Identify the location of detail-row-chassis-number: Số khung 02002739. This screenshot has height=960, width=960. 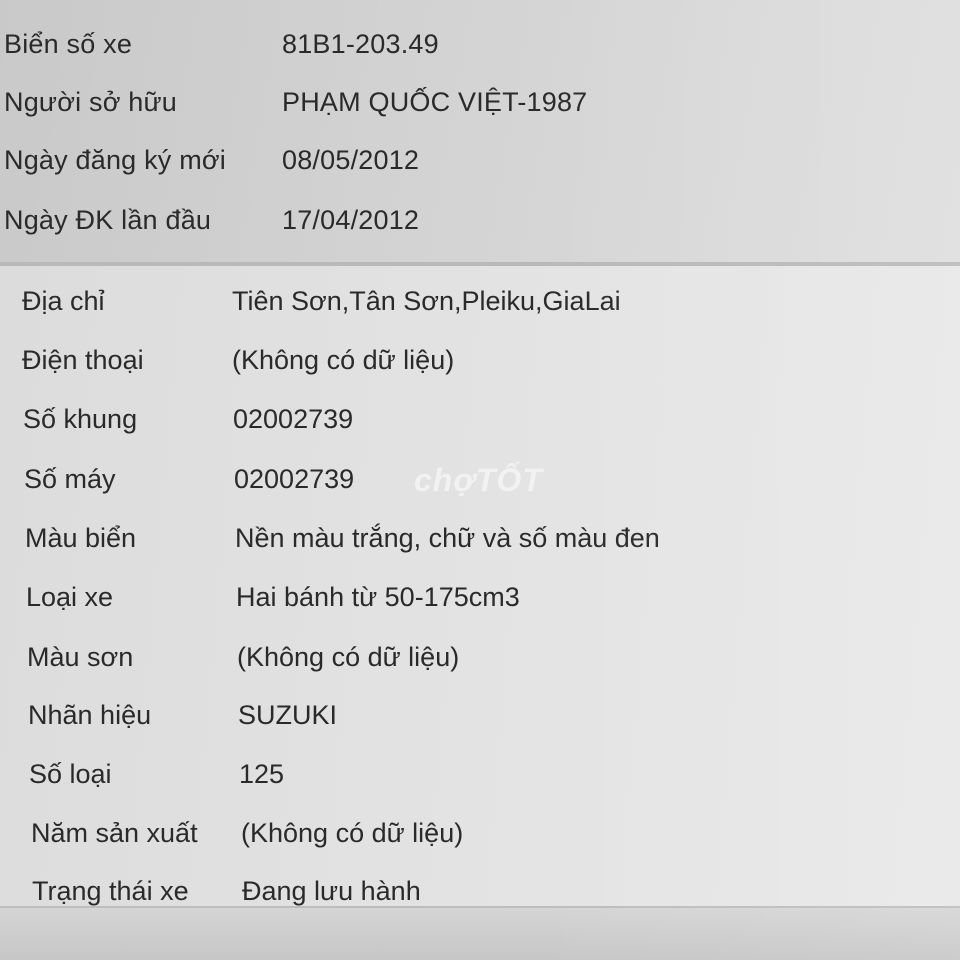
(188, 419).